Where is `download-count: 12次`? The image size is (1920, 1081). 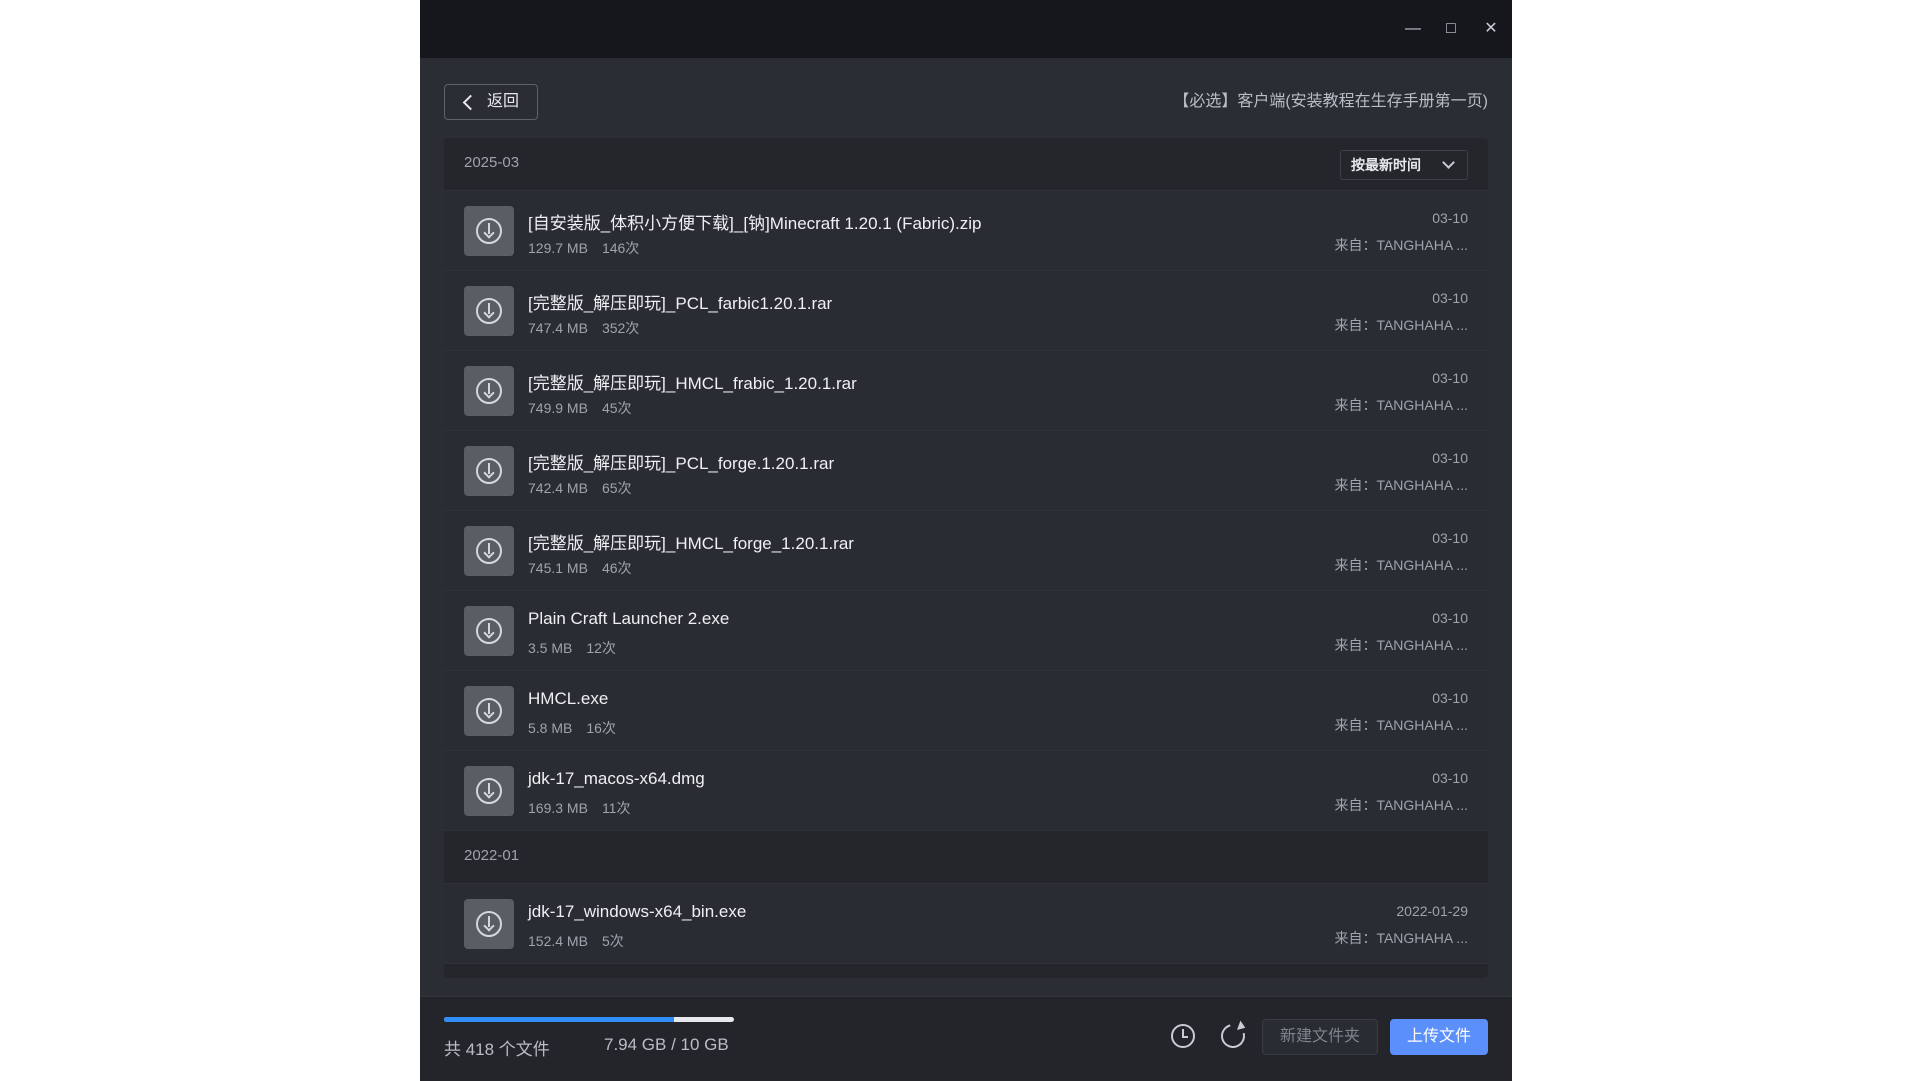
download-count: 12次 is located at coordinates (601, 648).